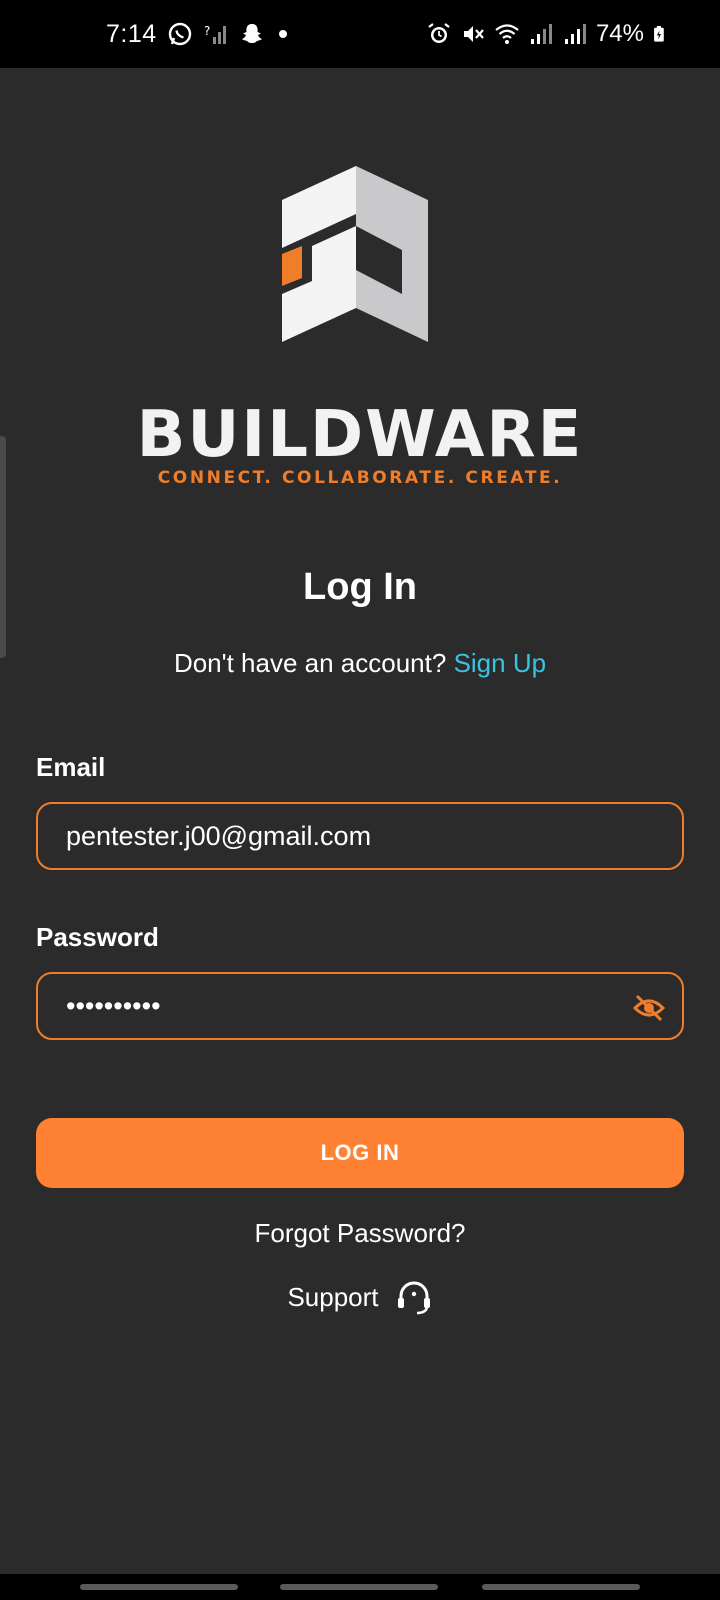  What do you see at coordinates (360, 435) in the screenshot?
I see `brand-wordmark: BUILDWARE` at bounding box center [360, 435].